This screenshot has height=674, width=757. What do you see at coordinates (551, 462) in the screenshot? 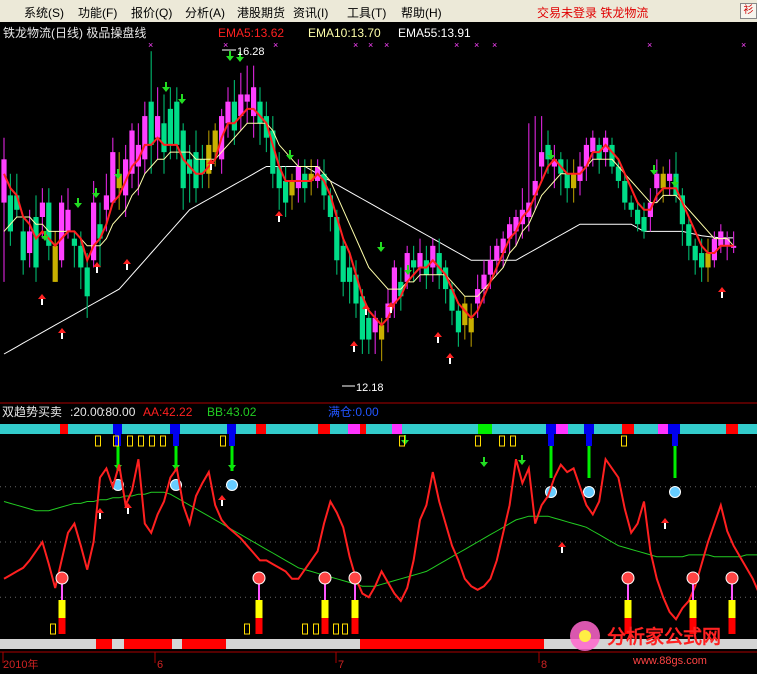
I see `position-bar-green` at bounding box center [551, 462].